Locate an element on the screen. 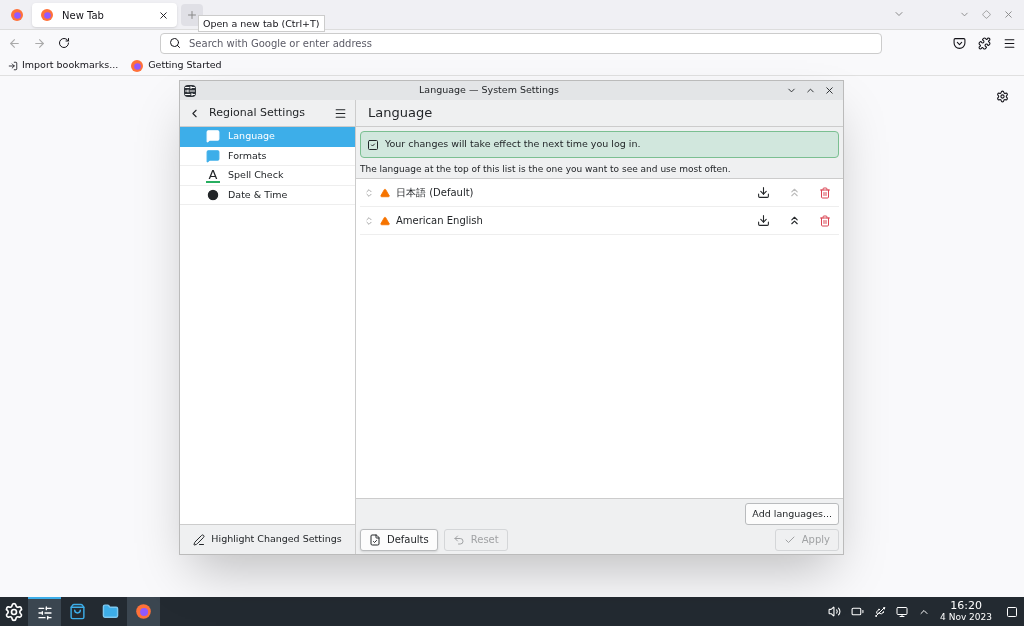 This screenshot has width=1024, height=626. bookmark: Getting Started is located at coordinates (176, 65).